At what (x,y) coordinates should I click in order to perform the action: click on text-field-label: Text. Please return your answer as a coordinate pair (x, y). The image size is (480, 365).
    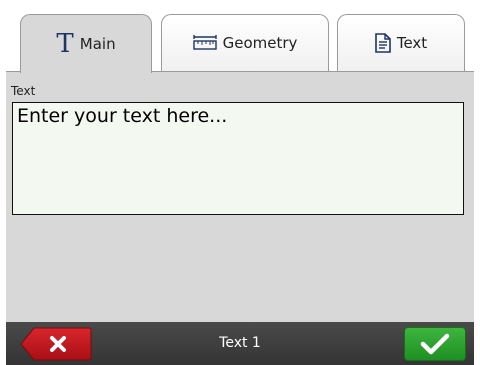
    Looking at the image, I should click on (23, 91).